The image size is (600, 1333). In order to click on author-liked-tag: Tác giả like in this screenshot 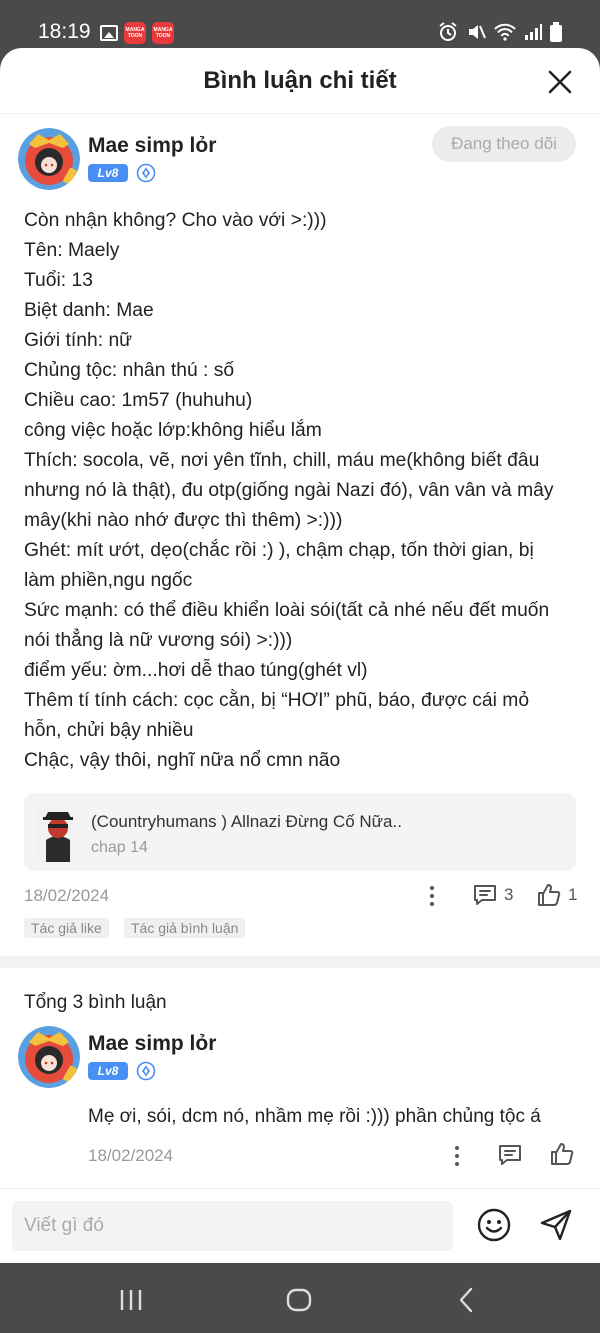, I will do `click(66, 928)`.